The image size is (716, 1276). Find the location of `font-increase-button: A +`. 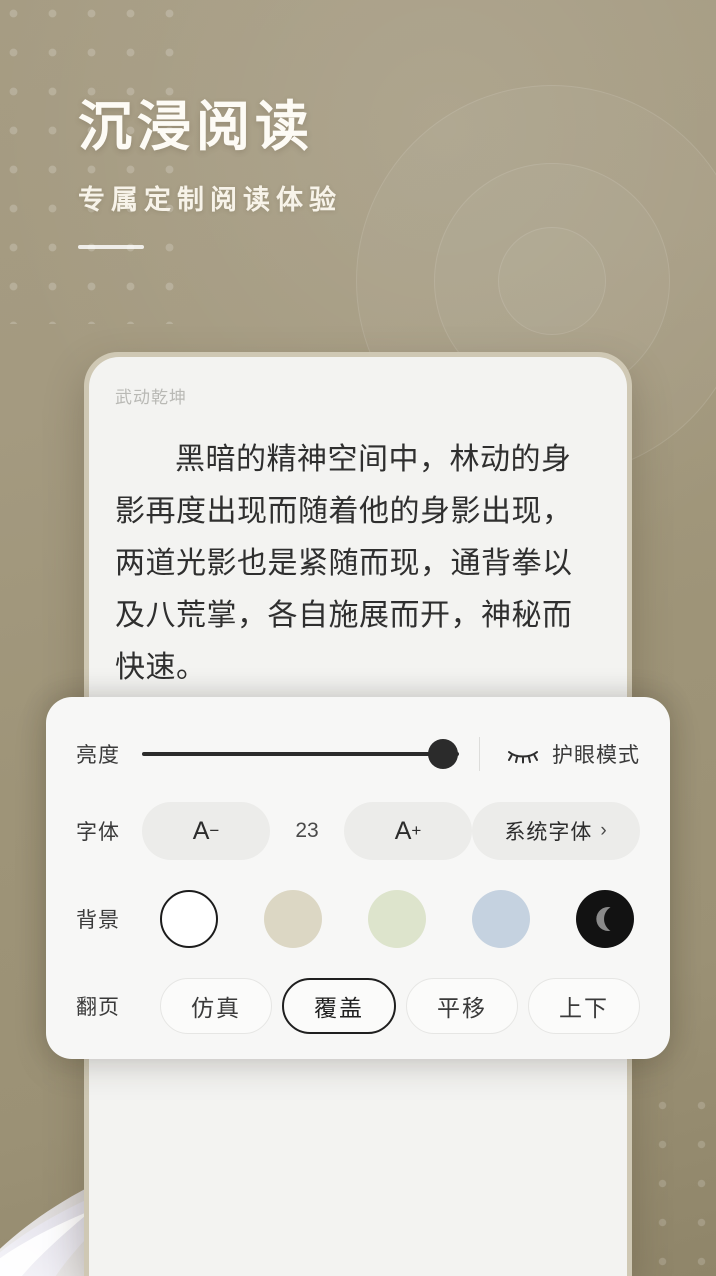

font-increase-button: A + is located at coordinates (408, 831).